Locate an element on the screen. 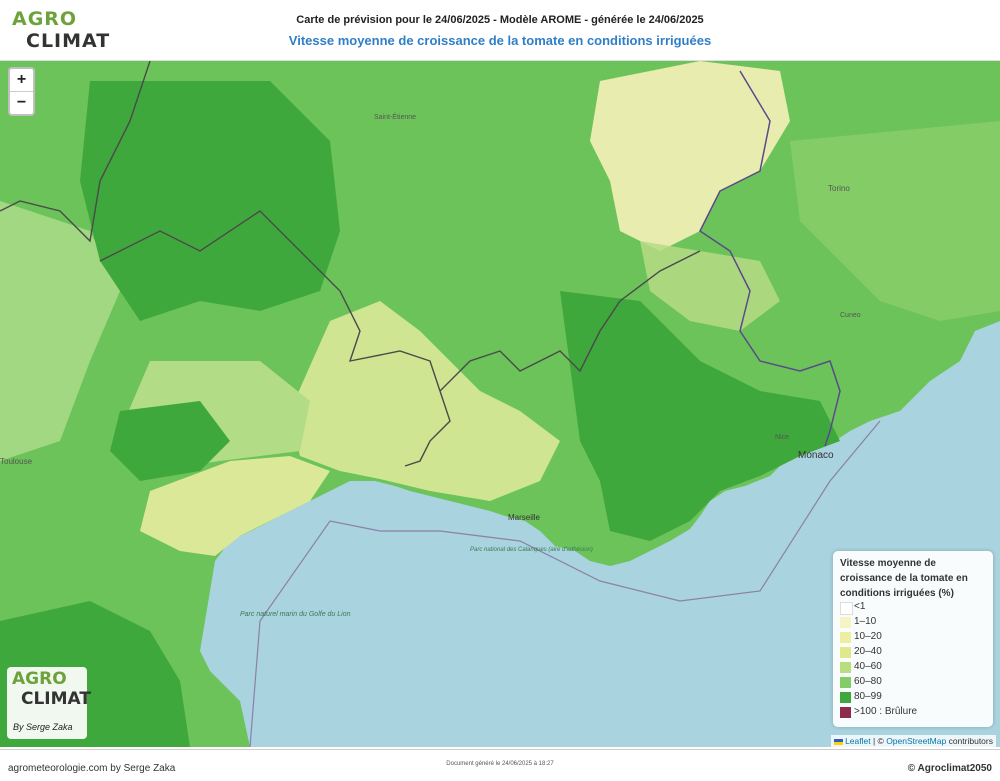 Image resolution: width=1000 pixels, height=781 pixels. agroclimat-badge: AGRO CLIMAT By Serge Zaka is located at coordinates (49, 703).